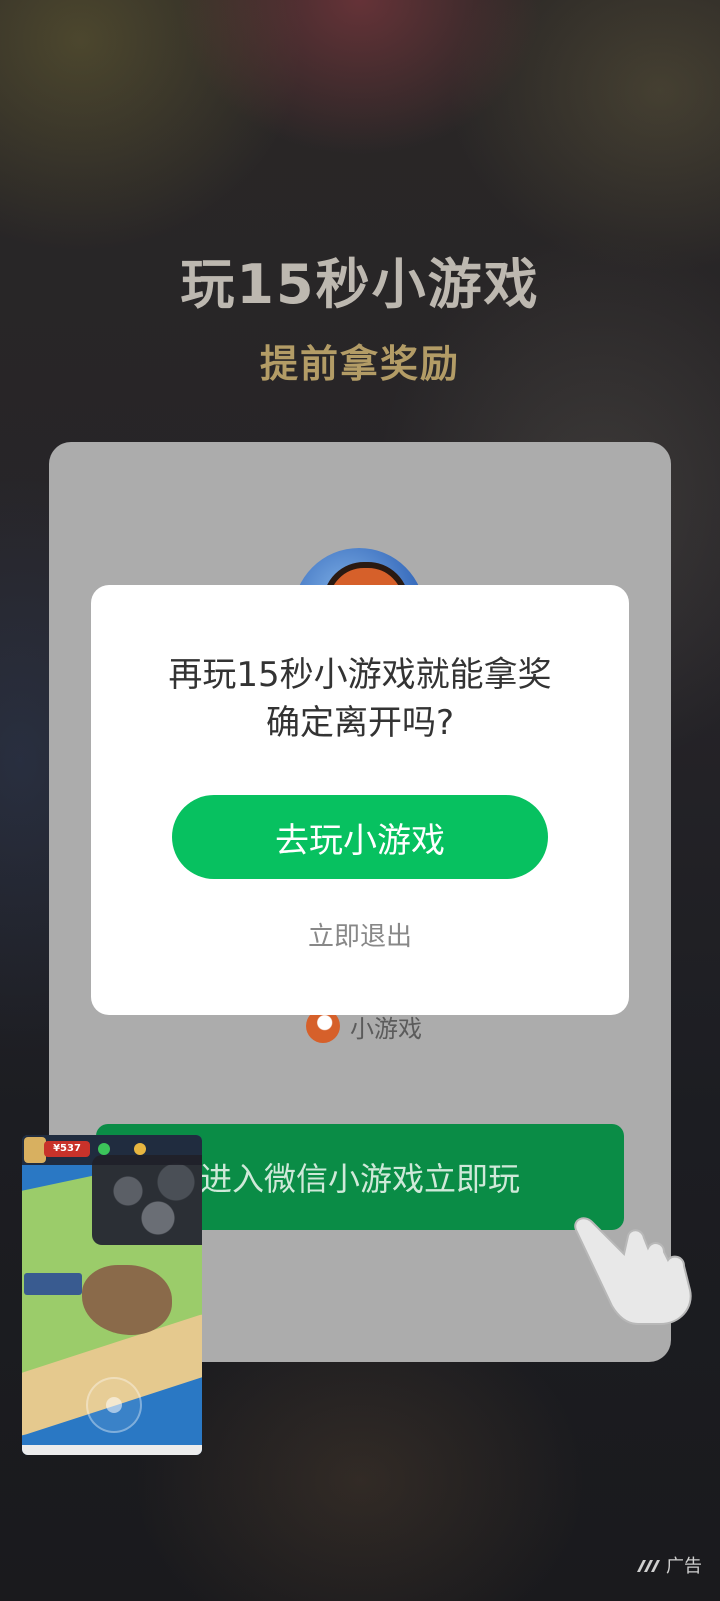 The width and height of the screenshot is (720, 1601). Describe the element at coordinates (104, 1149) in the screenshot. I see `gem-icon` at that location.